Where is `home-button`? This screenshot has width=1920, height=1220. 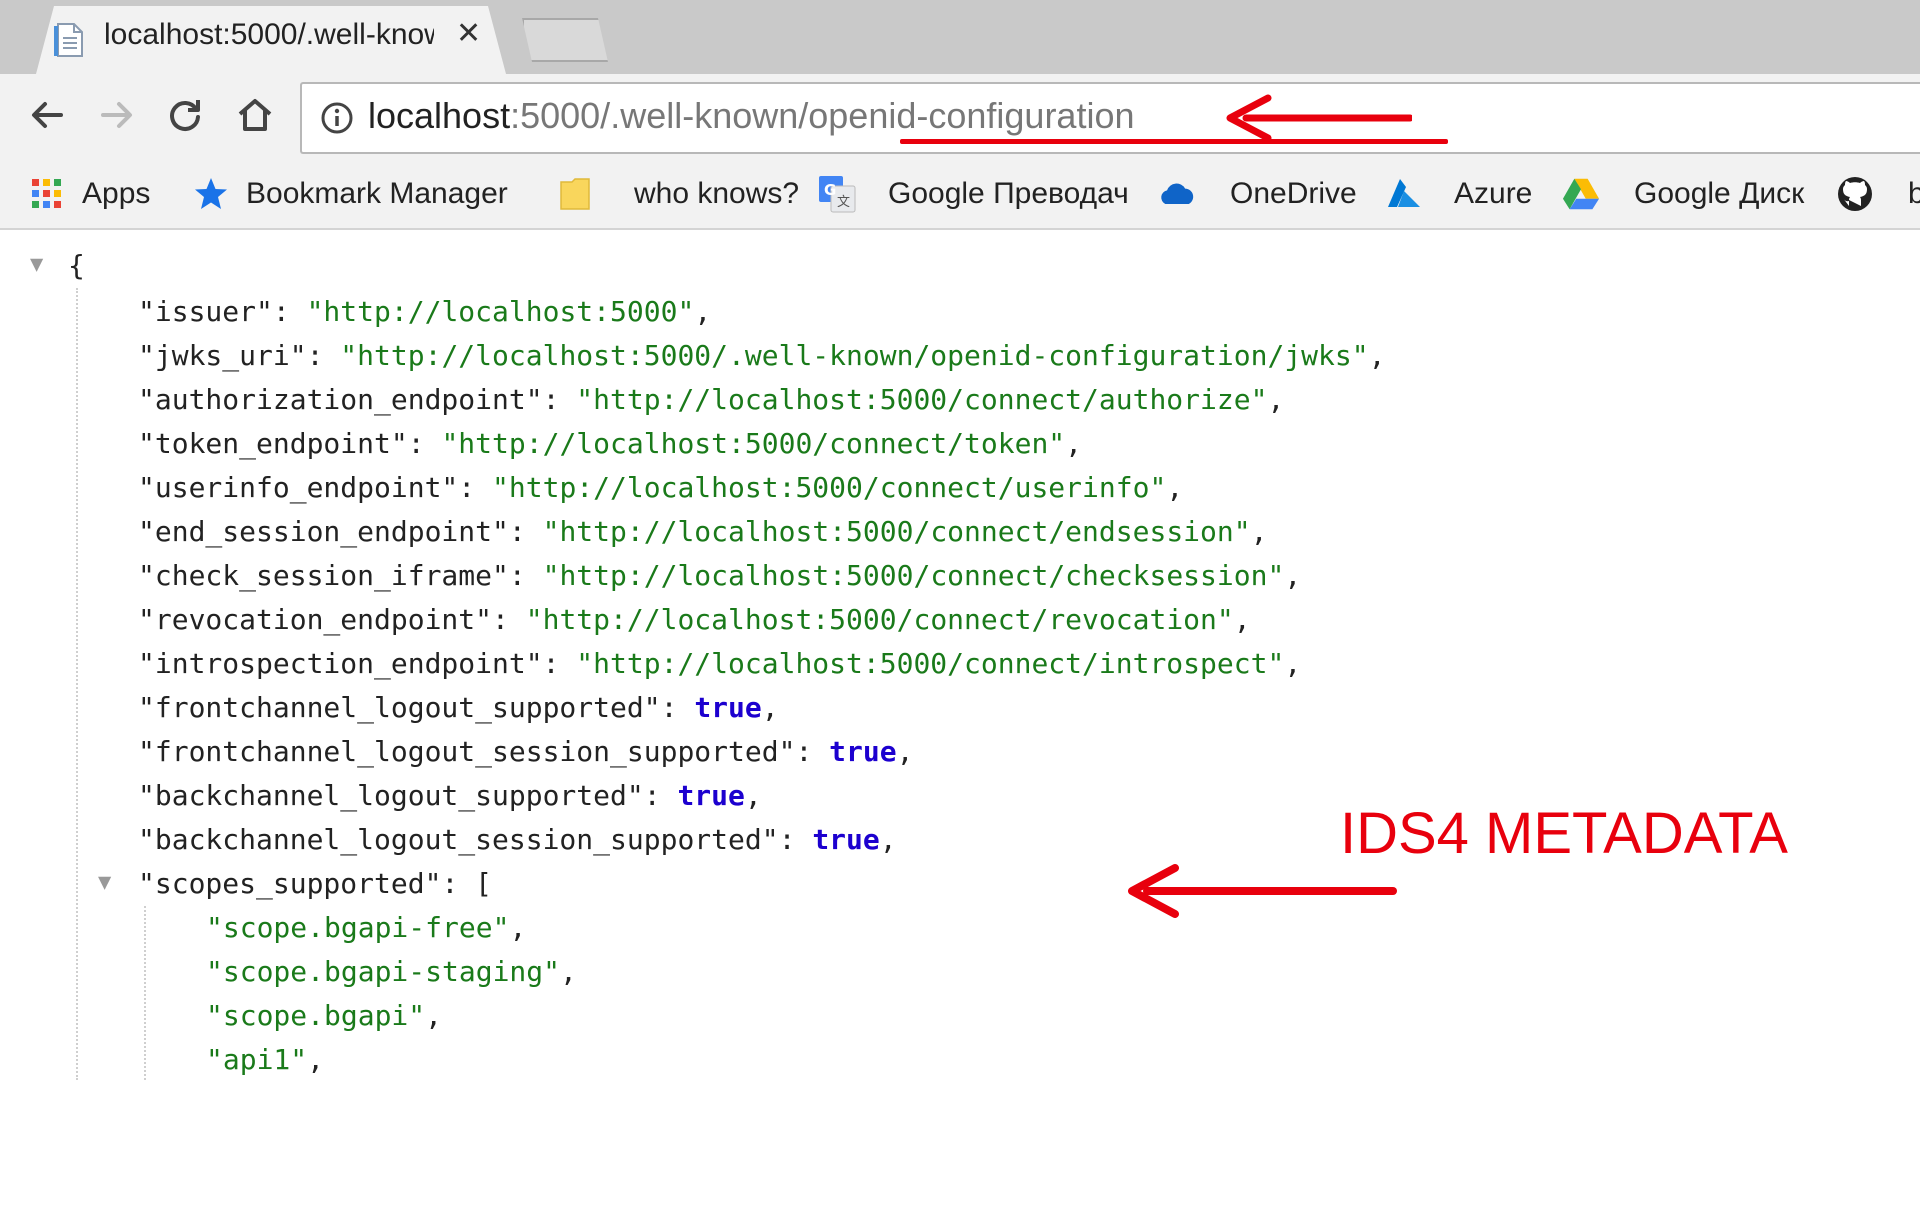 home-button is located at coordinates (255, 117).